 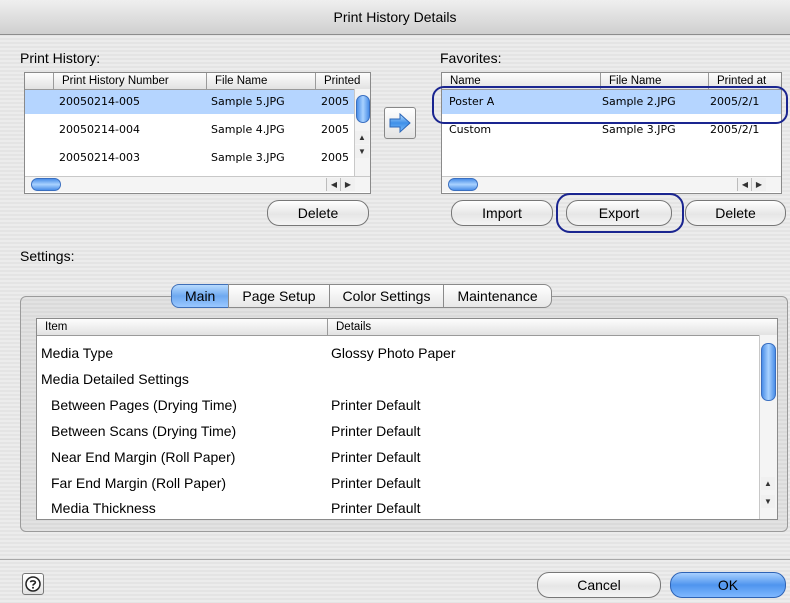 I want to click on right-arrow-icon, so click(x=400, y=123).